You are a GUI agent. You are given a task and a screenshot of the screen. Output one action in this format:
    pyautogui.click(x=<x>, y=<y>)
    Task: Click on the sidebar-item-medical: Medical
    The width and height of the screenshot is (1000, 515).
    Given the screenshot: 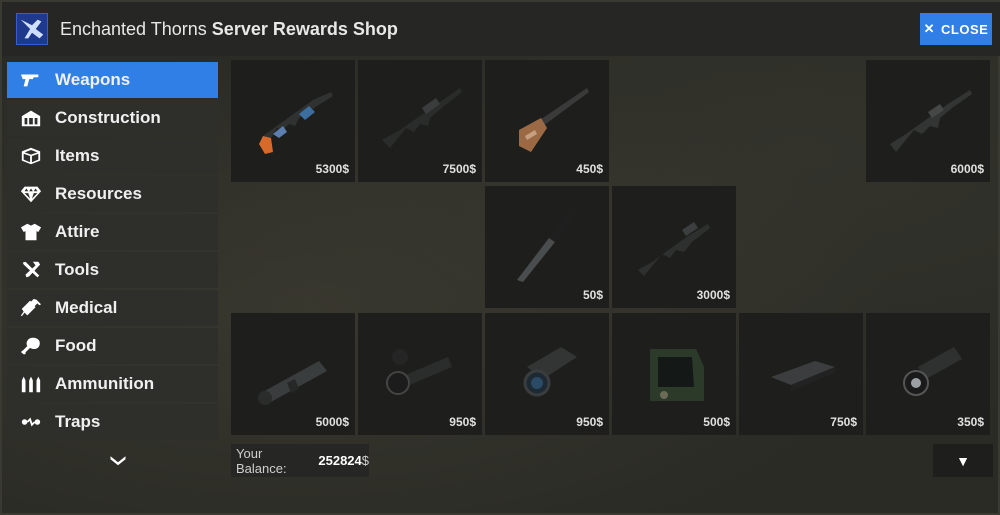 What is the action you would take?
    pyautogui.click(x=112, y=308)
    